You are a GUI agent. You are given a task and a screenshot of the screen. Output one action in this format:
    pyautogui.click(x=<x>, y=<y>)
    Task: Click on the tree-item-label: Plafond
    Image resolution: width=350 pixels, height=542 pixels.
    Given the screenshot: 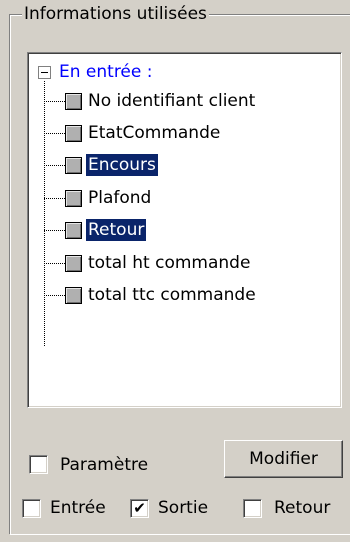 What is the action you would take?
    pyautogui.click(x=120, y=198)
    